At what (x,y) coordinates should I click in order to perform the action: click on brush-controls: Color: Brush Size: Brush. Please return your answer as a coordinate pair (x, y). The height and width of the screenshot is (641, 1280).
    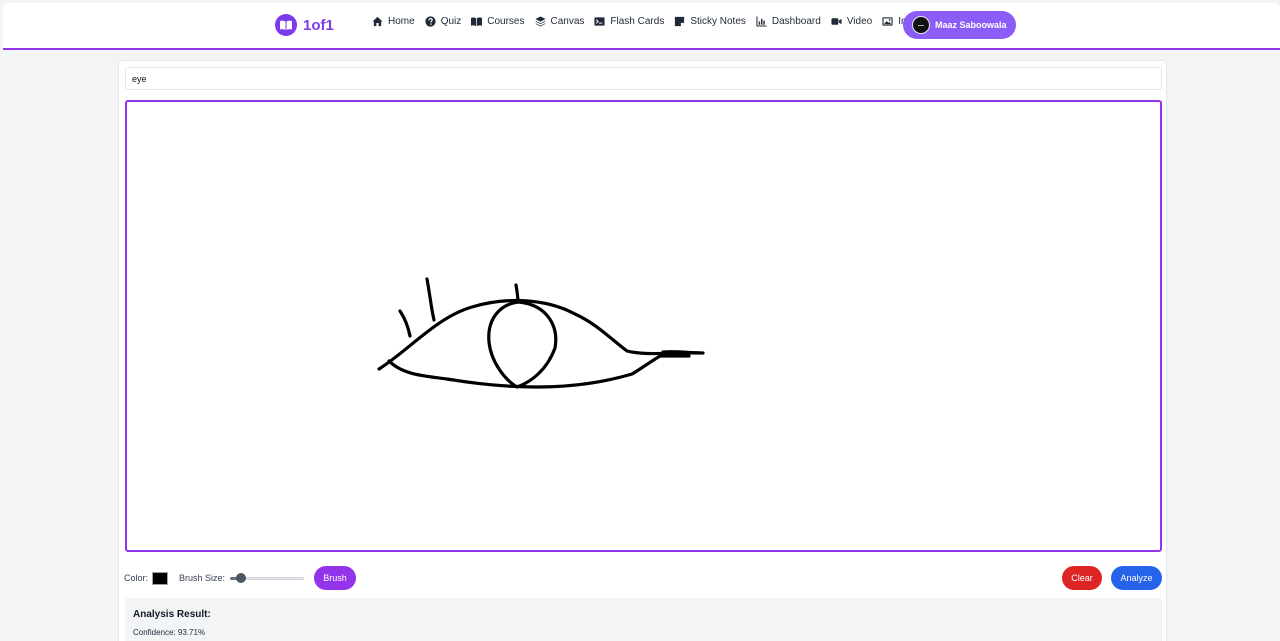
    Looking at the image, I should click on (240, 578).